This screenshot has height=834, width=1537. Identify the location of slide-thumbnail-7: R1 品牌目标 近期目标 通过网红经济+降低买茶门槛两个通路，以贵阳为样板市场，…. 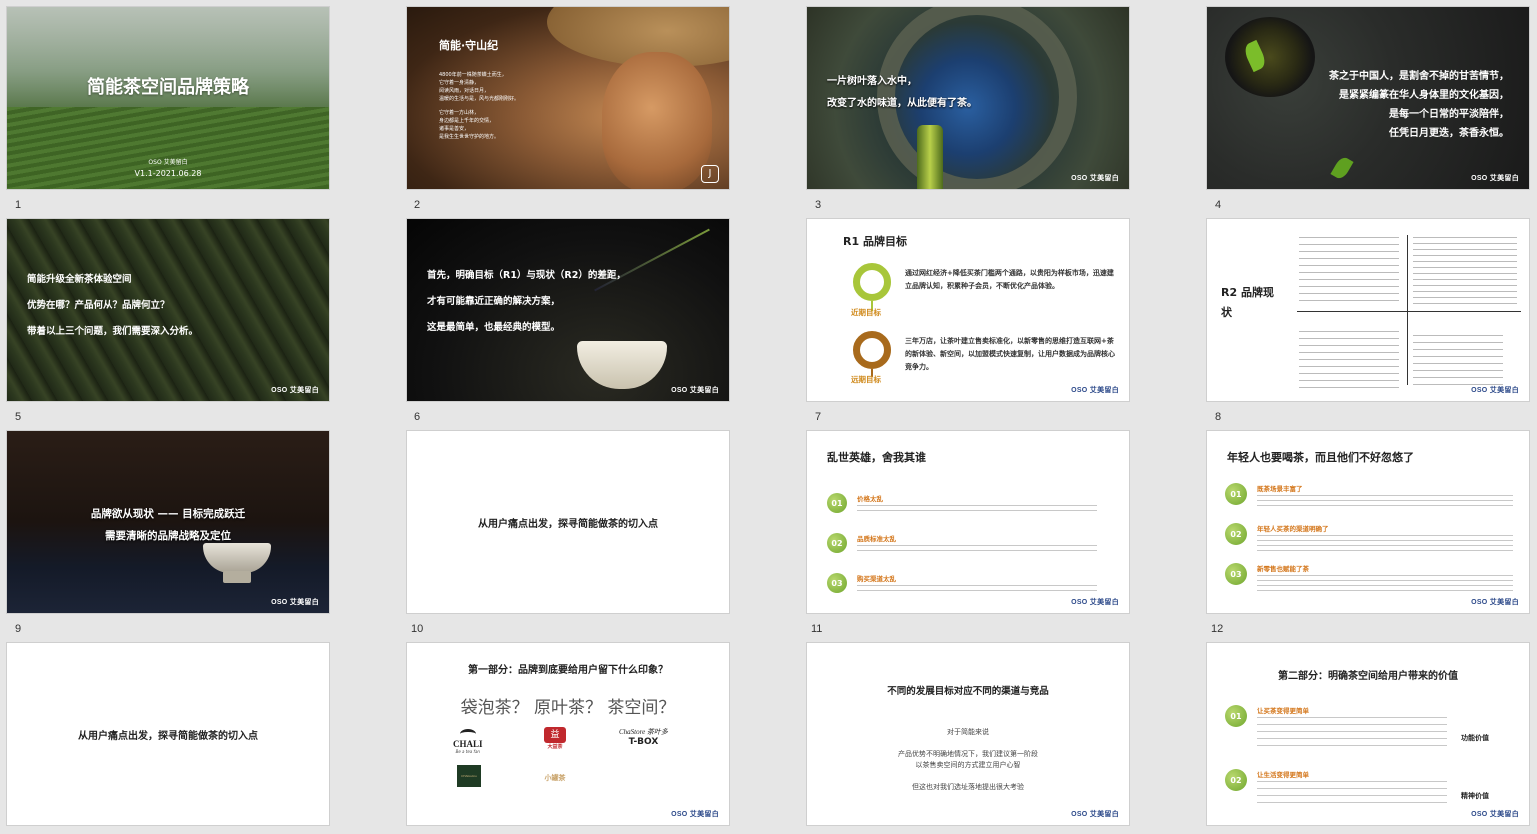
(968, 310).